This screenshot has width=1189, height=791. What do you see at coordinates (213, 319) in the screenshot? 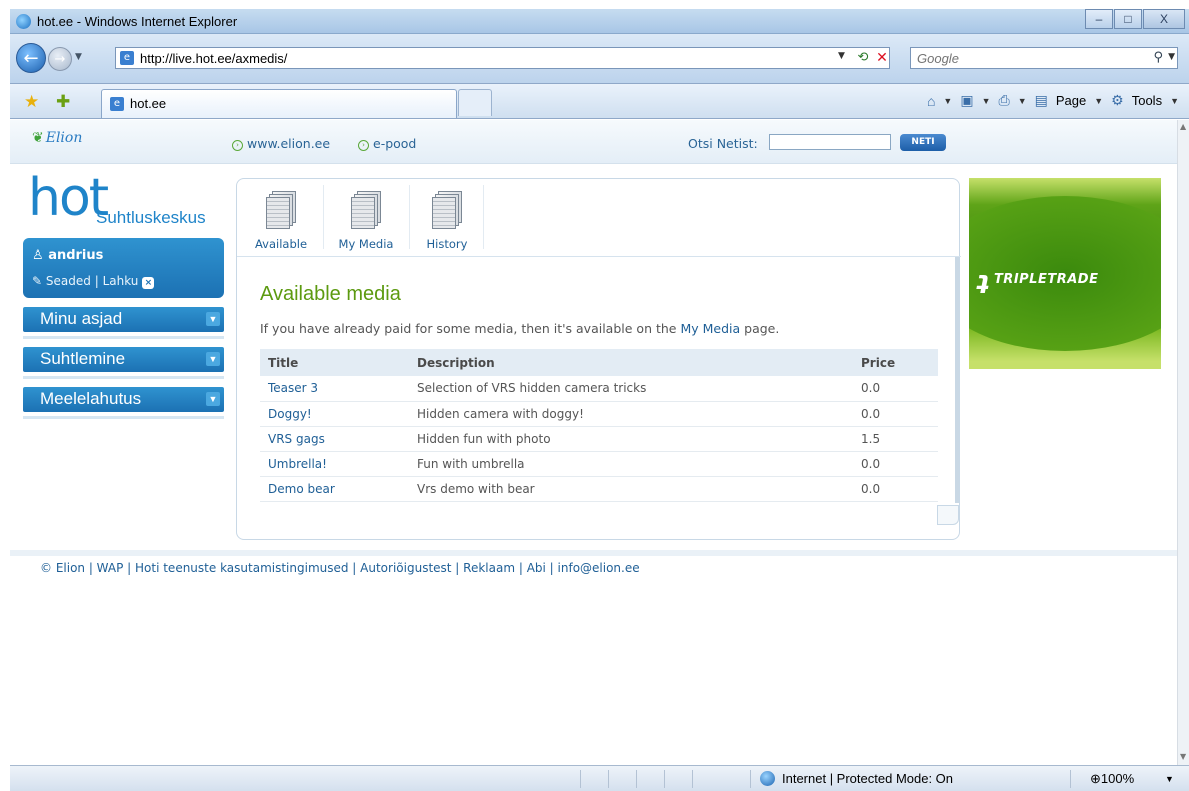
I see `chevron-down-icon: ▼` at bounding box center [213, 319].